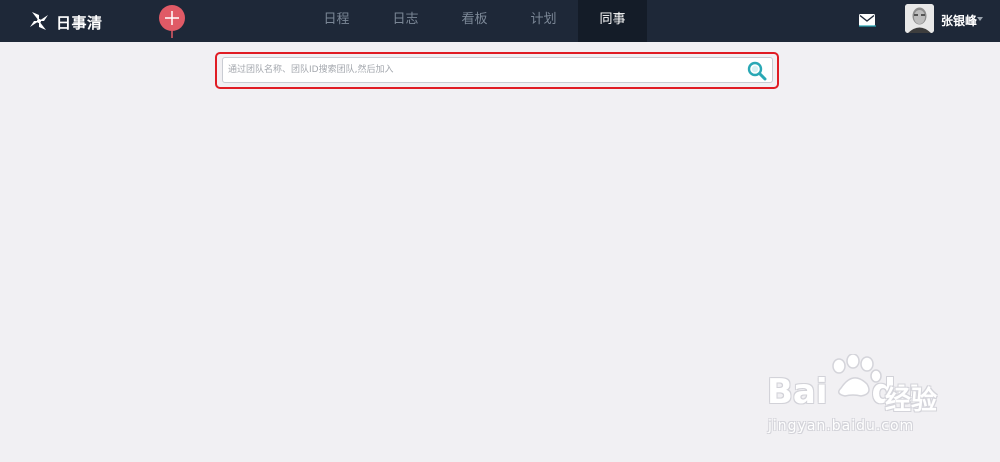 The height and width of the screenshot is (462, 1000). Describe the element at coordinates (612, 21) in the screenshot. I see `tab-colleagues: 同事` at that location.